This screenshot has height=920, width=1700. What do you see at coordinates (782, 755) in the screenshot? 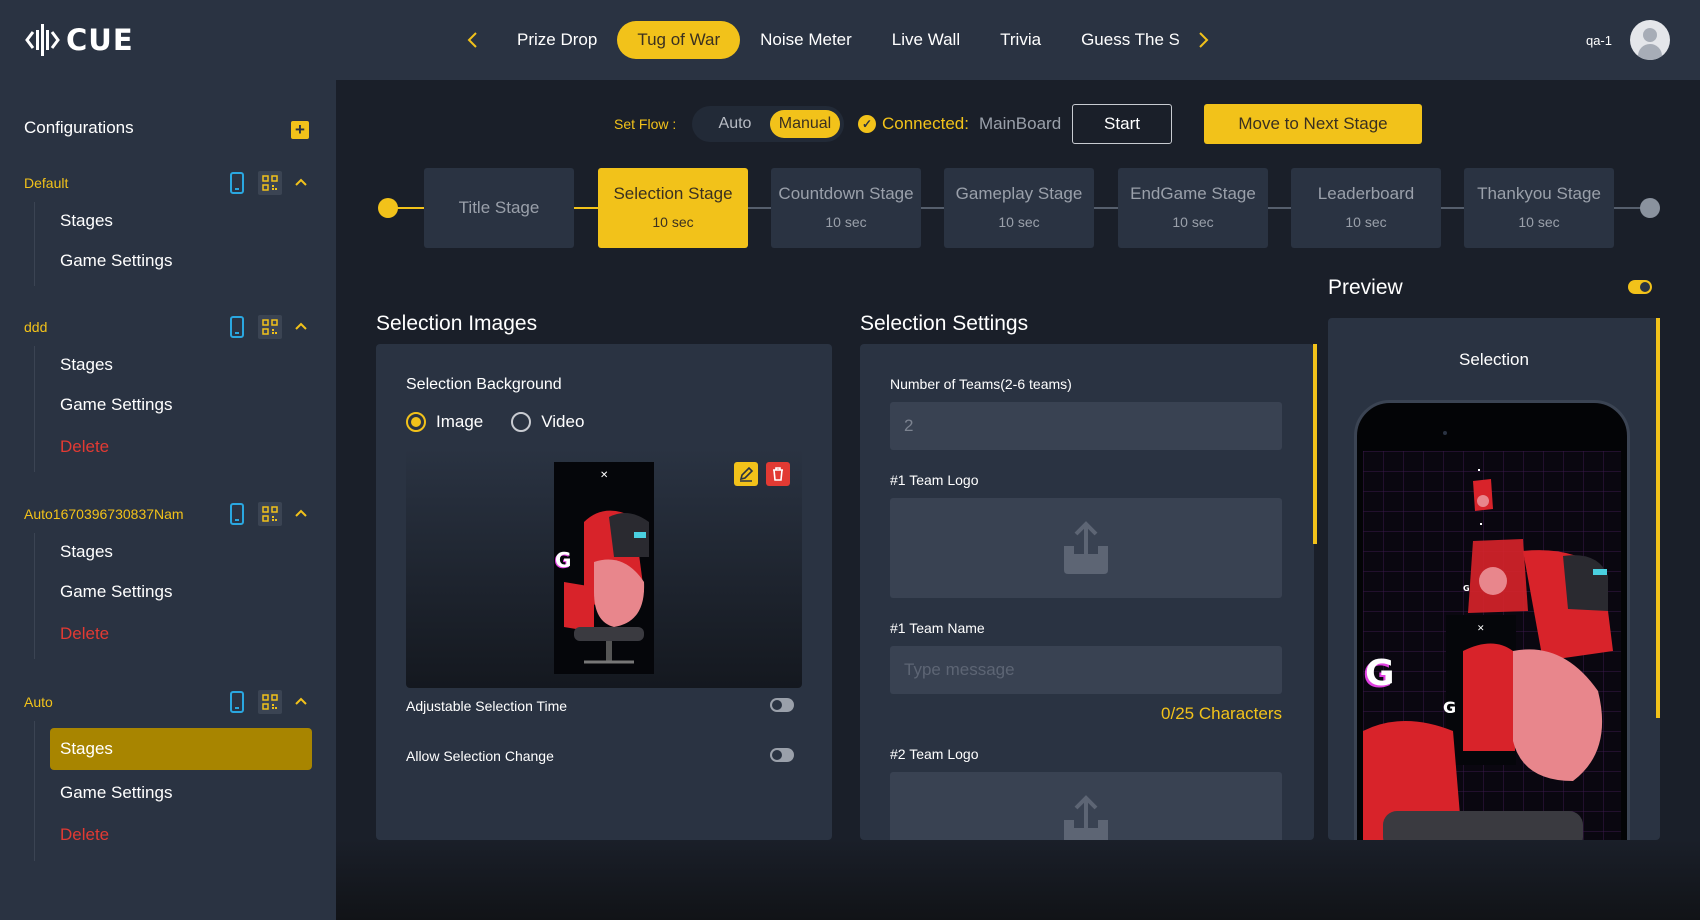
I see `allow-change-toggle` at bounding box center [782, 755].